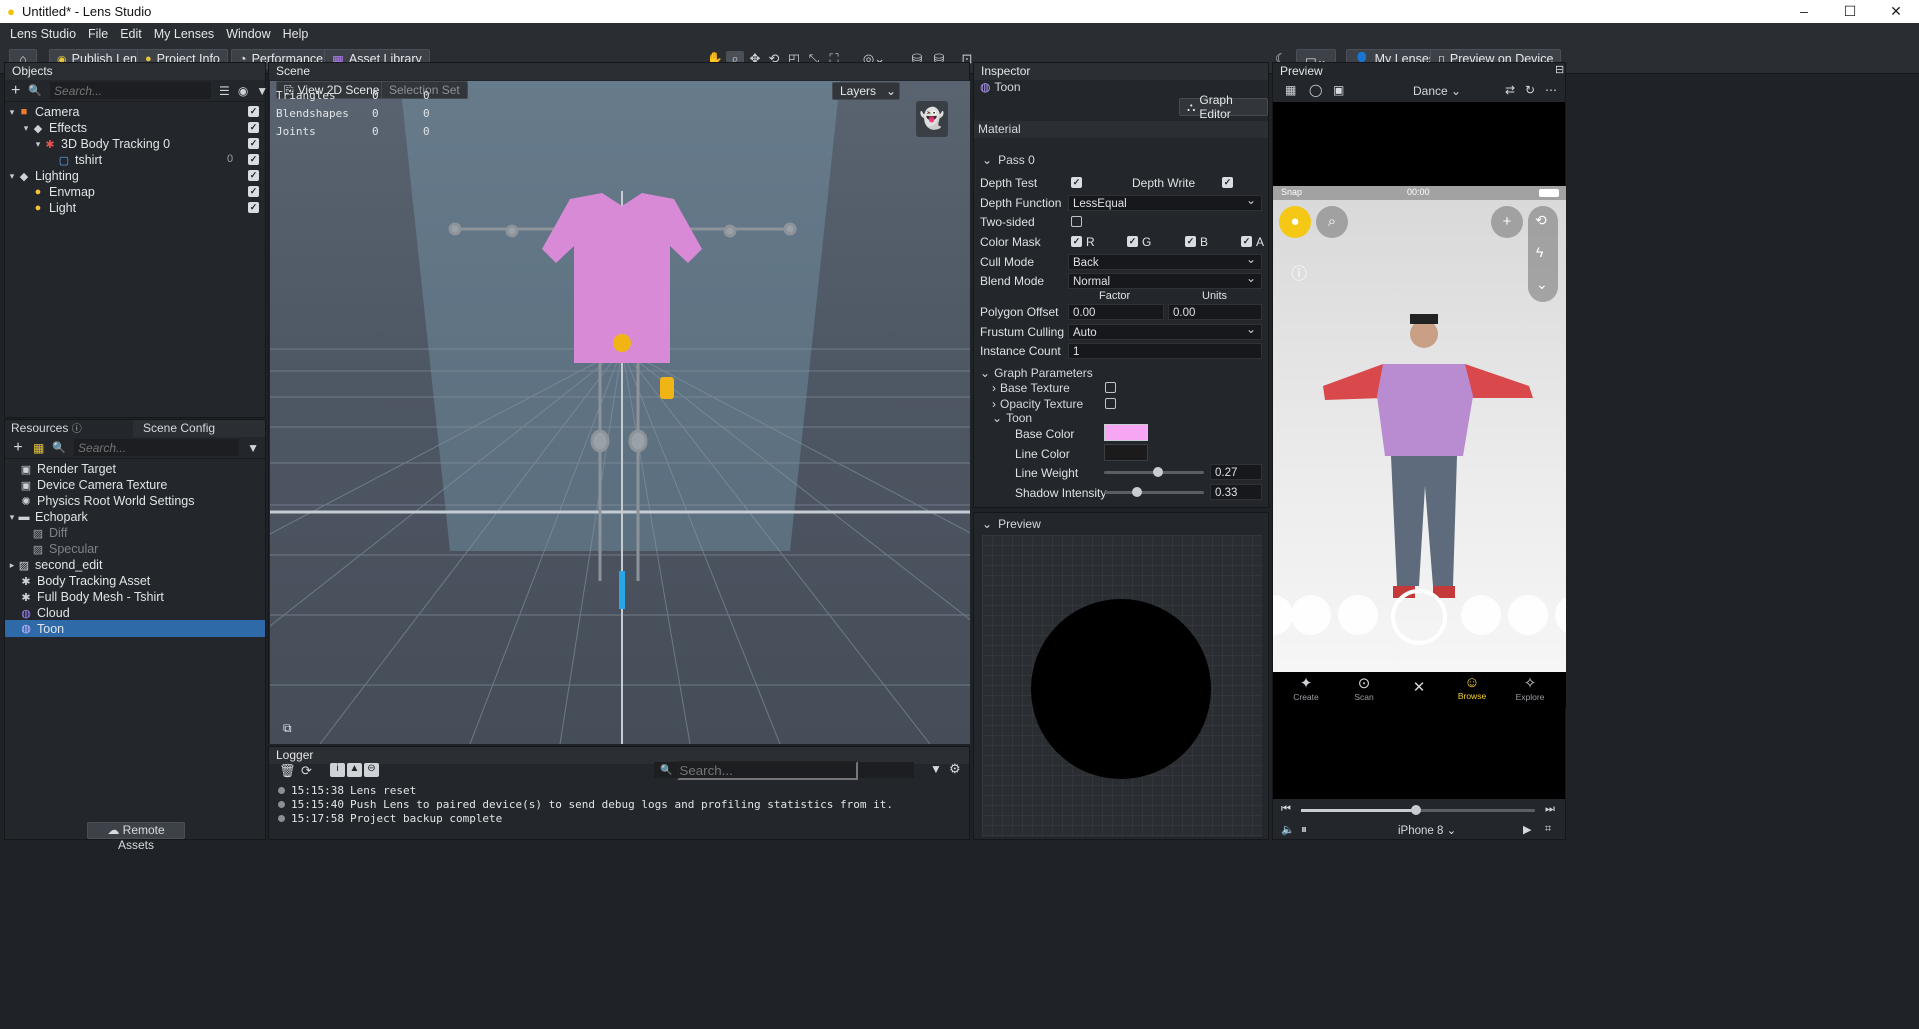  Describe the element at coordinates (253, 175) in the screenshot. I see `enable-checkbox-lighting: ✓` at that location.